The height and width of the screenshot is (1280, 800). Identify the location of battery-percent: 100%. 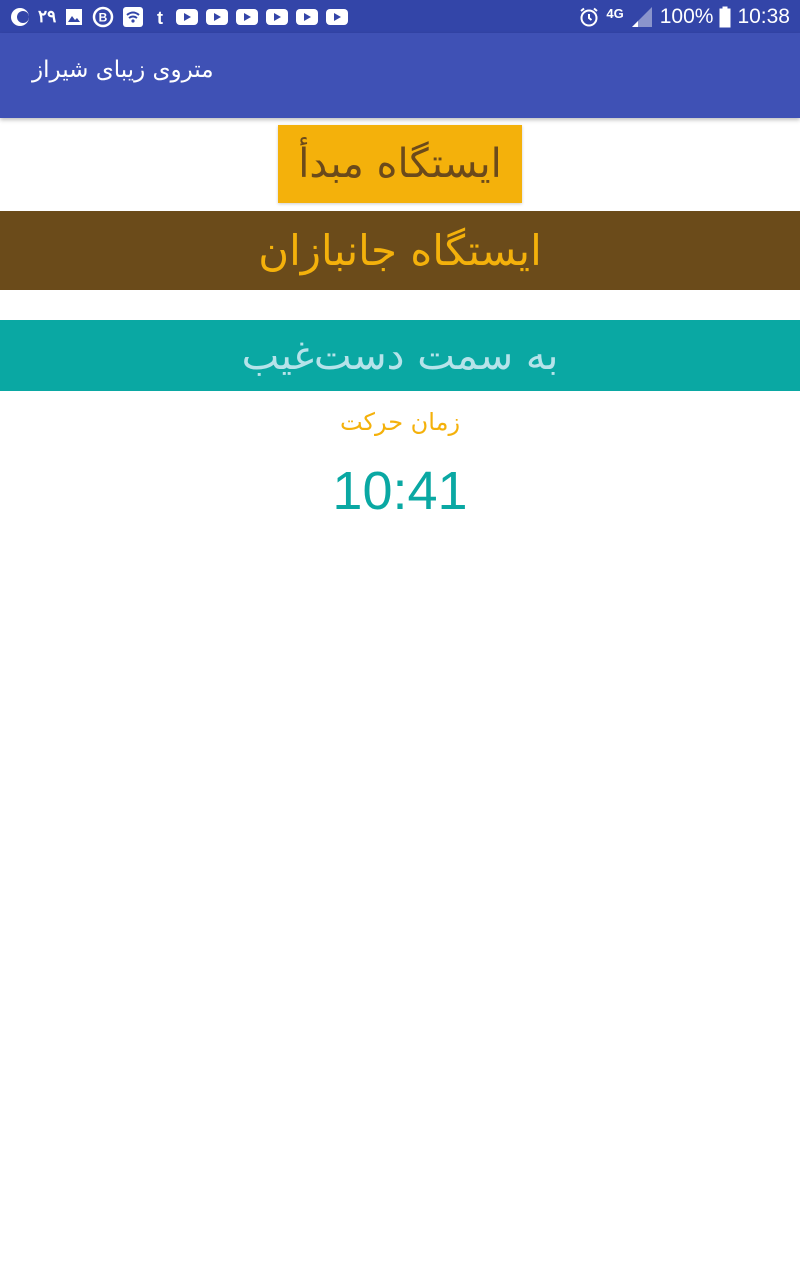
(686, 16).